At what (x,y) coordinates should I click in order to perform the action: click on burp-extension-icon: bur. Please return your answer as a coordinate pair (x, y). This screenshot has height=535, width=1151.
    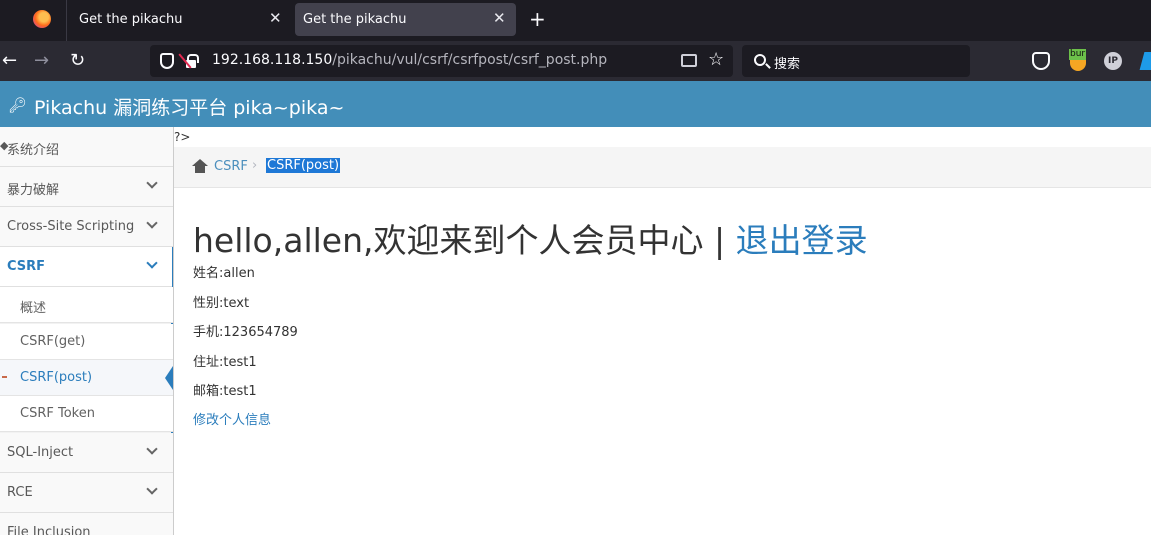
    Looking at the image, I should click on (1078, 60).